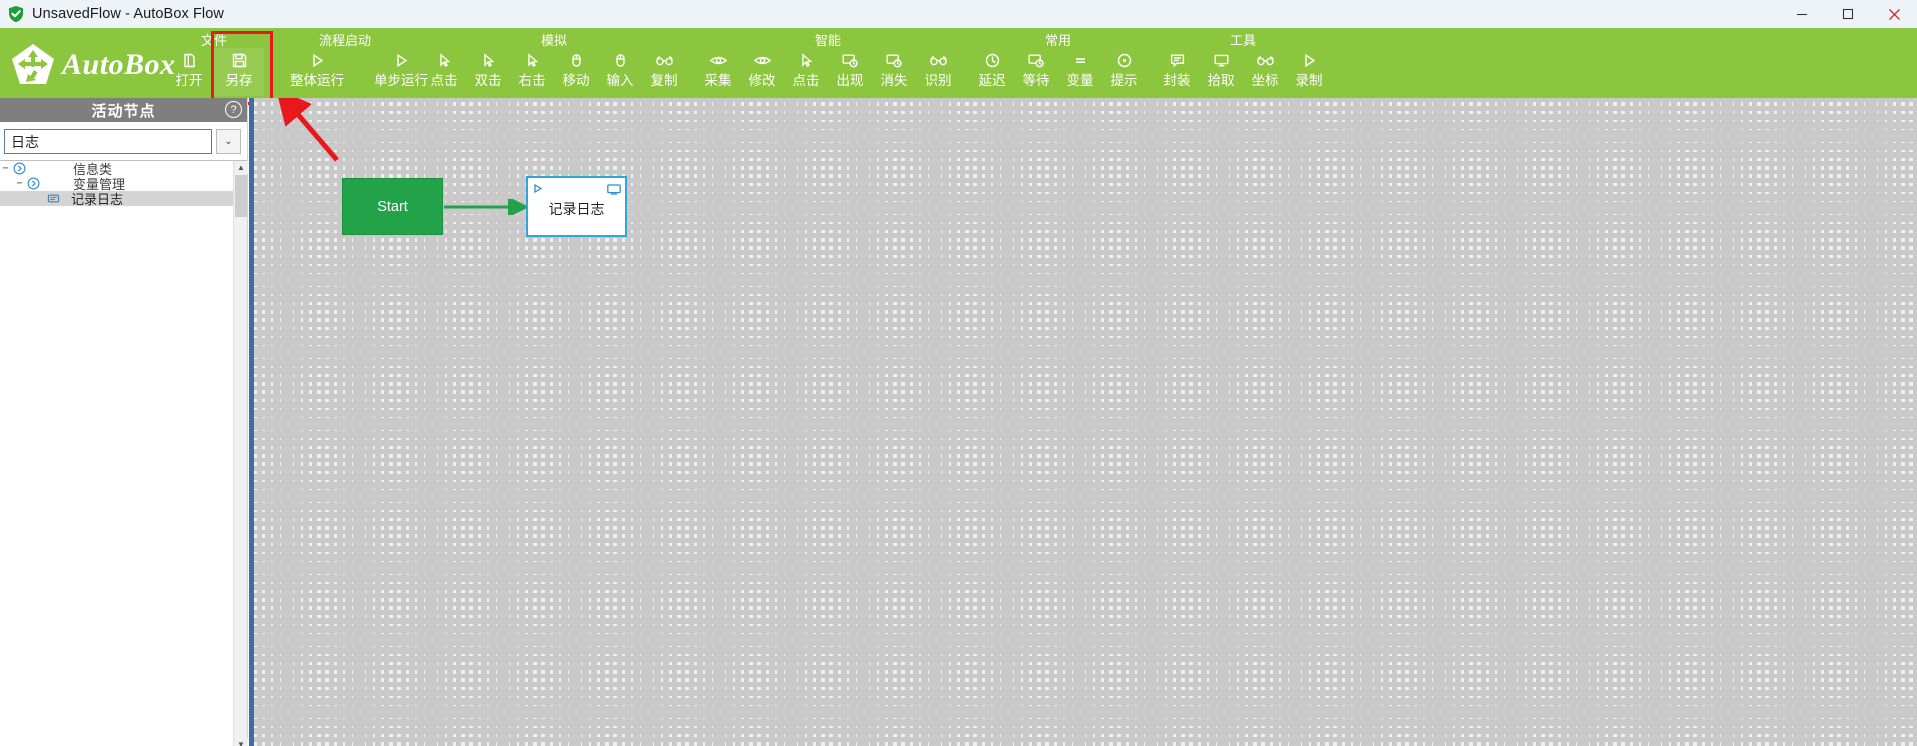 This screenshot has width=1917, height=746. What do you see at coordinates (124, 453) in the screenshot?
I see `node-tree: − 信息类 − 变量管理 记录日志 ▲ ▼` at bounding box center [124, 453].